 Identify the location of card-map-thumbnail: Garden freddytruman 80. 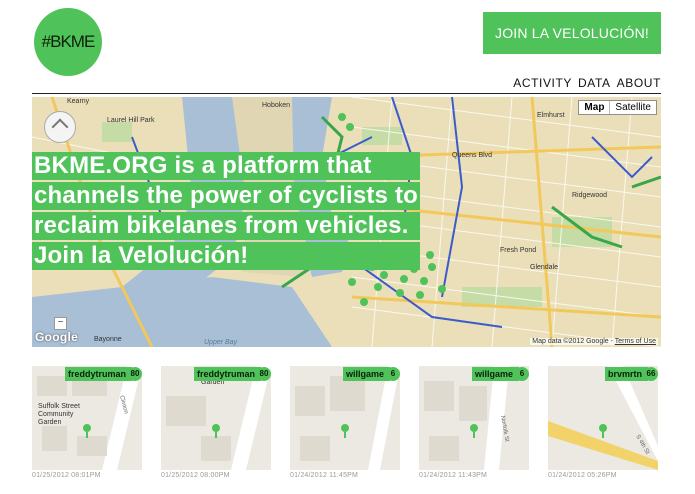
(216, 418).